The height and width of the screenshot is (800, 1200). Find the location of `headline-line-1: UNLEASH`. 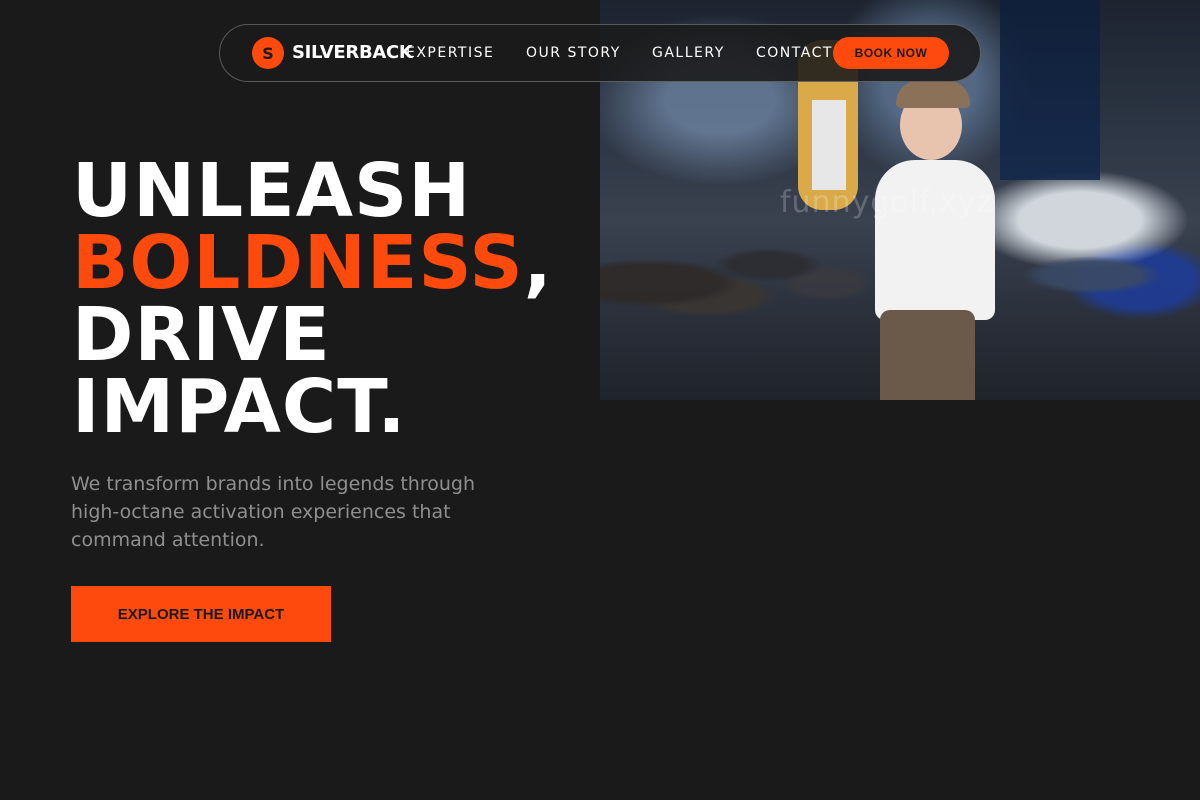

headline-line-1: UNLEASH is located at coordinates (272, 191).